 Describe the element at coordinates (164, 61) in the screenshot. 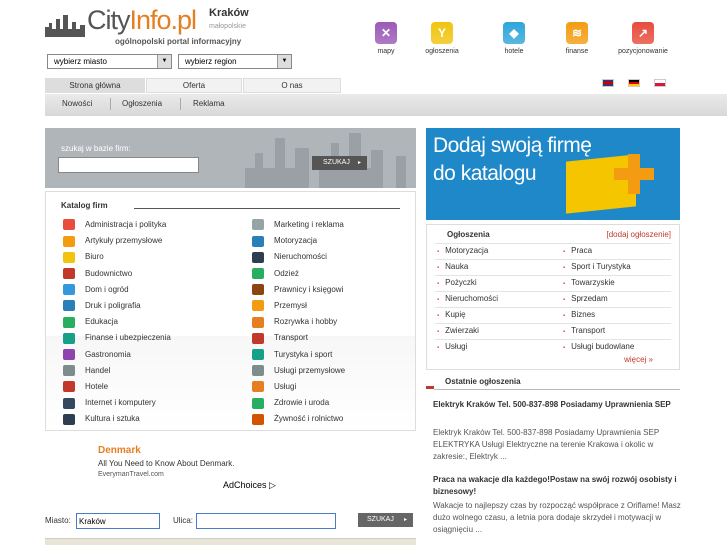

I see `chevron-down-icon: ▼` at that location.